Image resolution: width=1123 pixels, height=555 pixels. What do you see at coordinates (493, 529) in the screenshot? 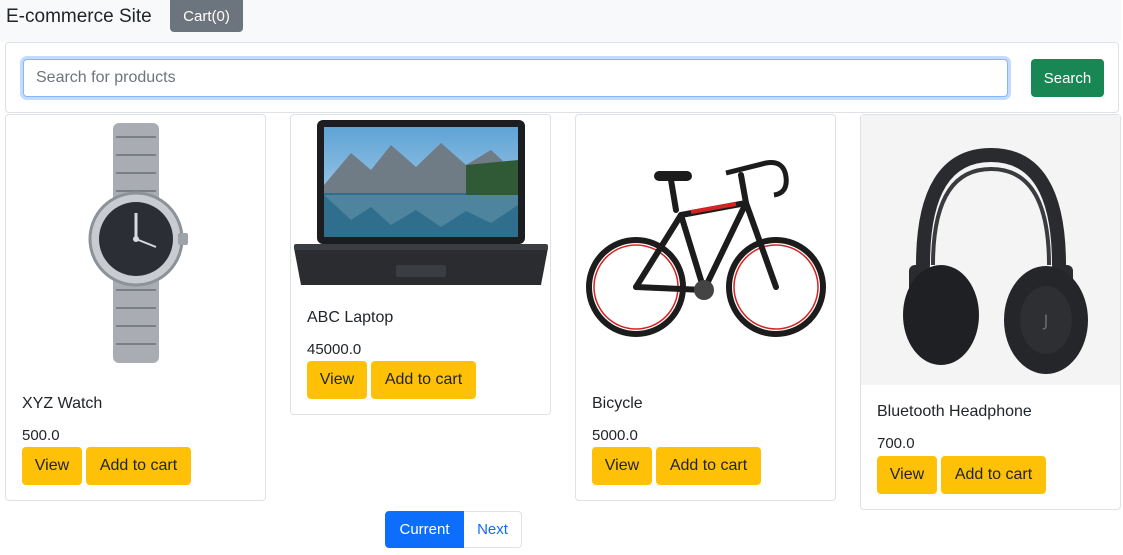
I see `page-next: Next` at bounding box center [493, 529].